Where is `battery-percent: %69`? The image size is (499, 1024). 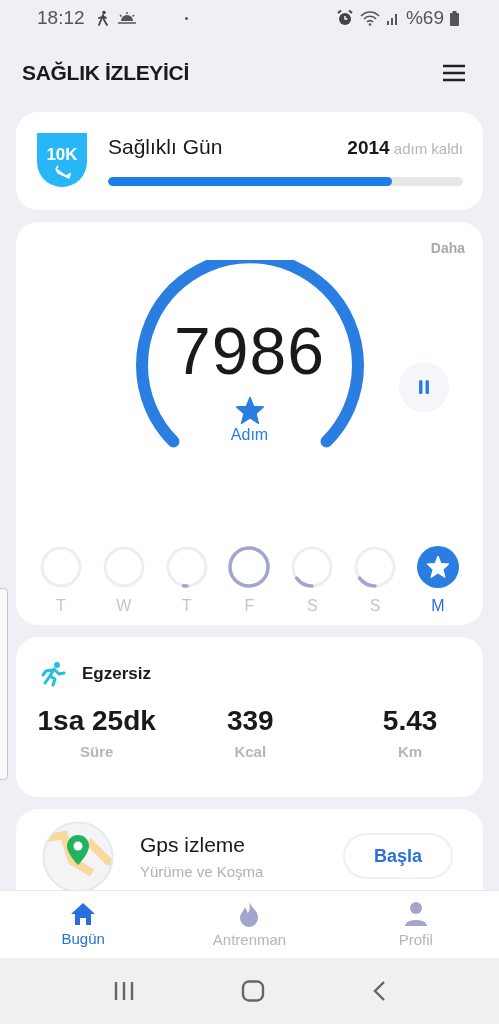 battery-percent: %69 is located at coordinates (424, 18).